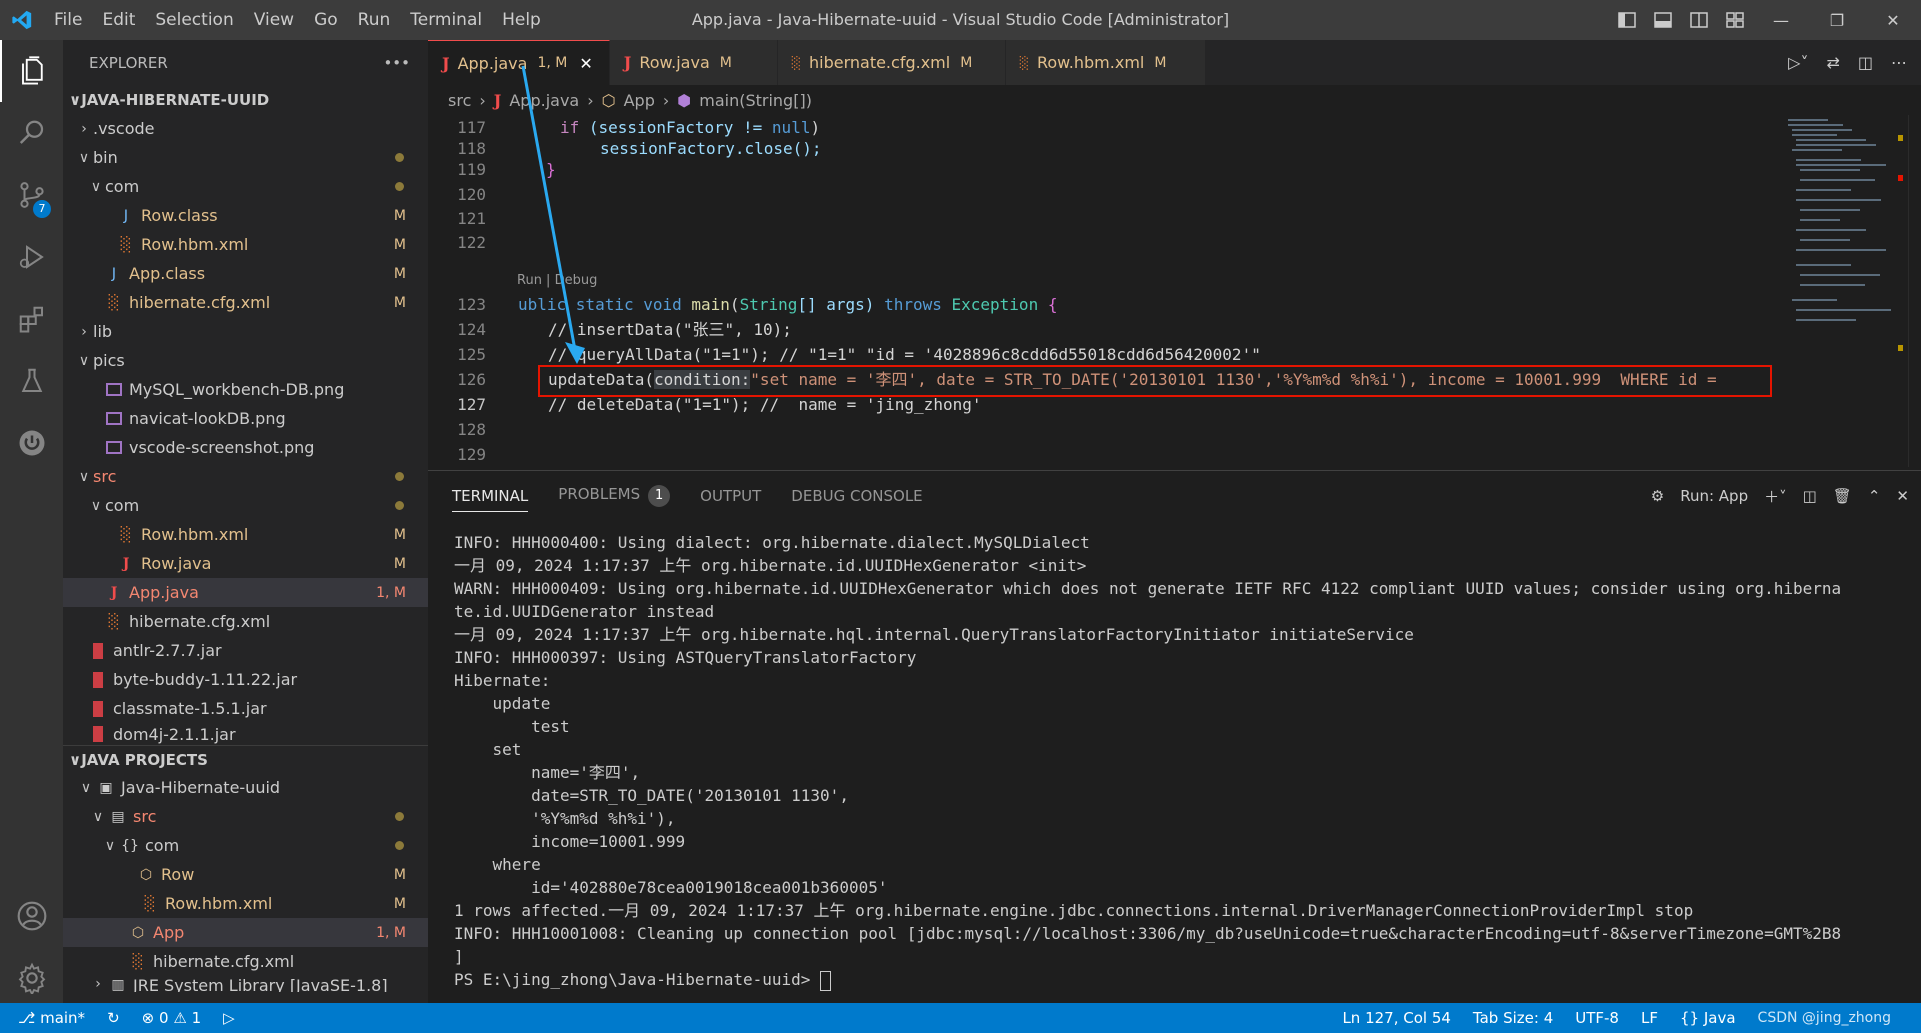 The height and width of the screenshot is (1033, 1921). I want to click on minimap, so click(1843, 291).